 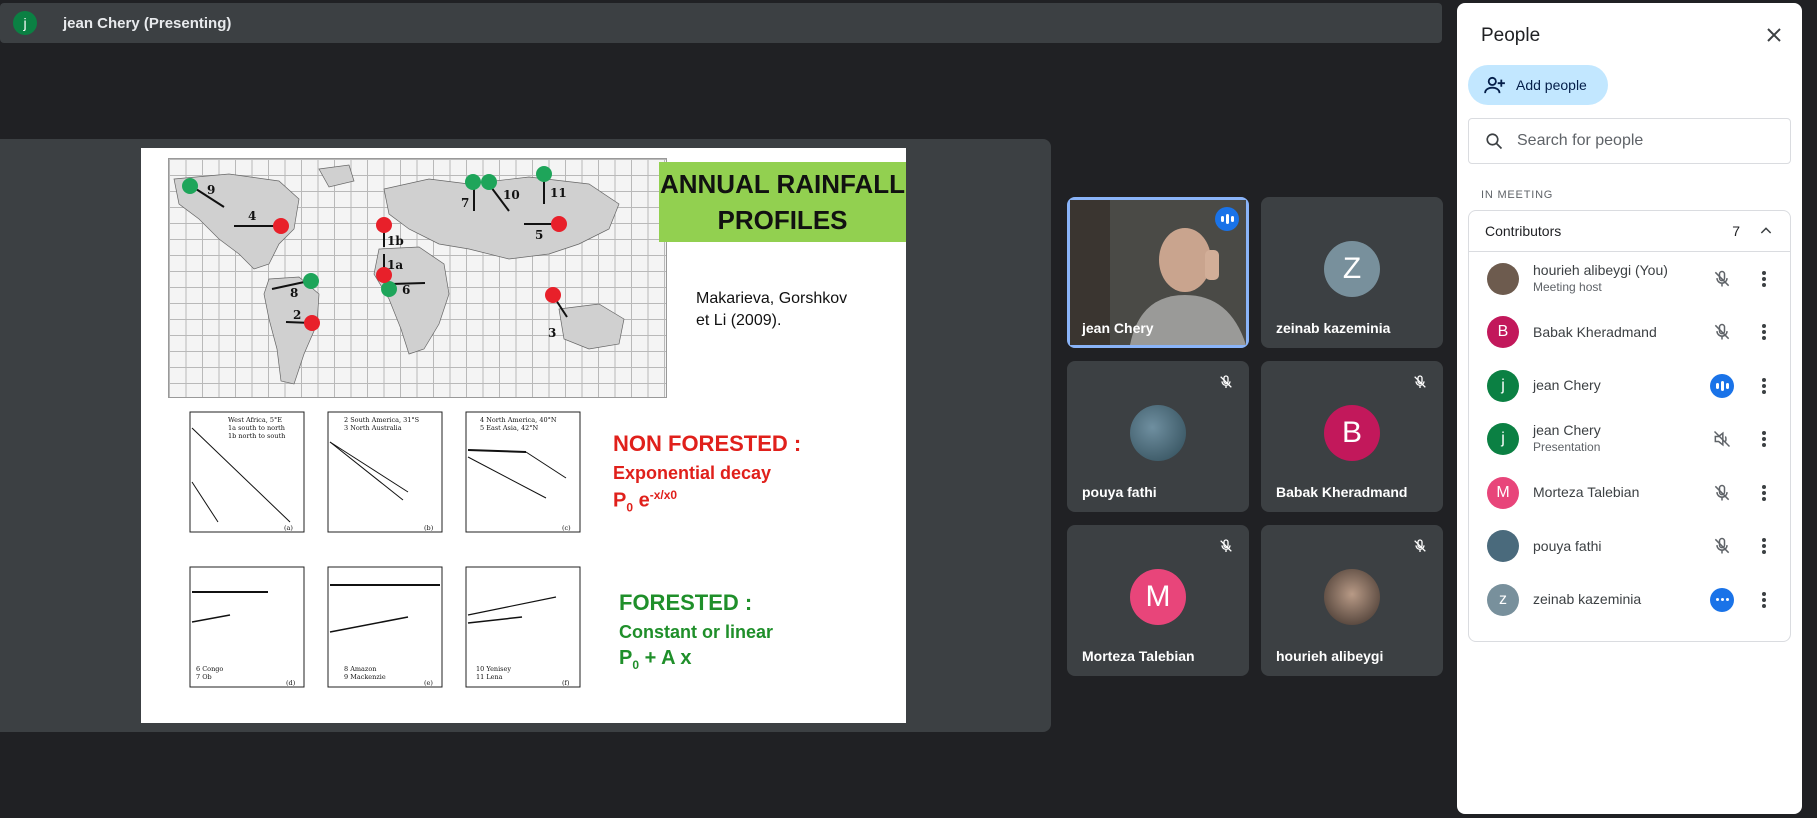 I want to click on participant-role: Presentation, so click(x=1567, y=447).